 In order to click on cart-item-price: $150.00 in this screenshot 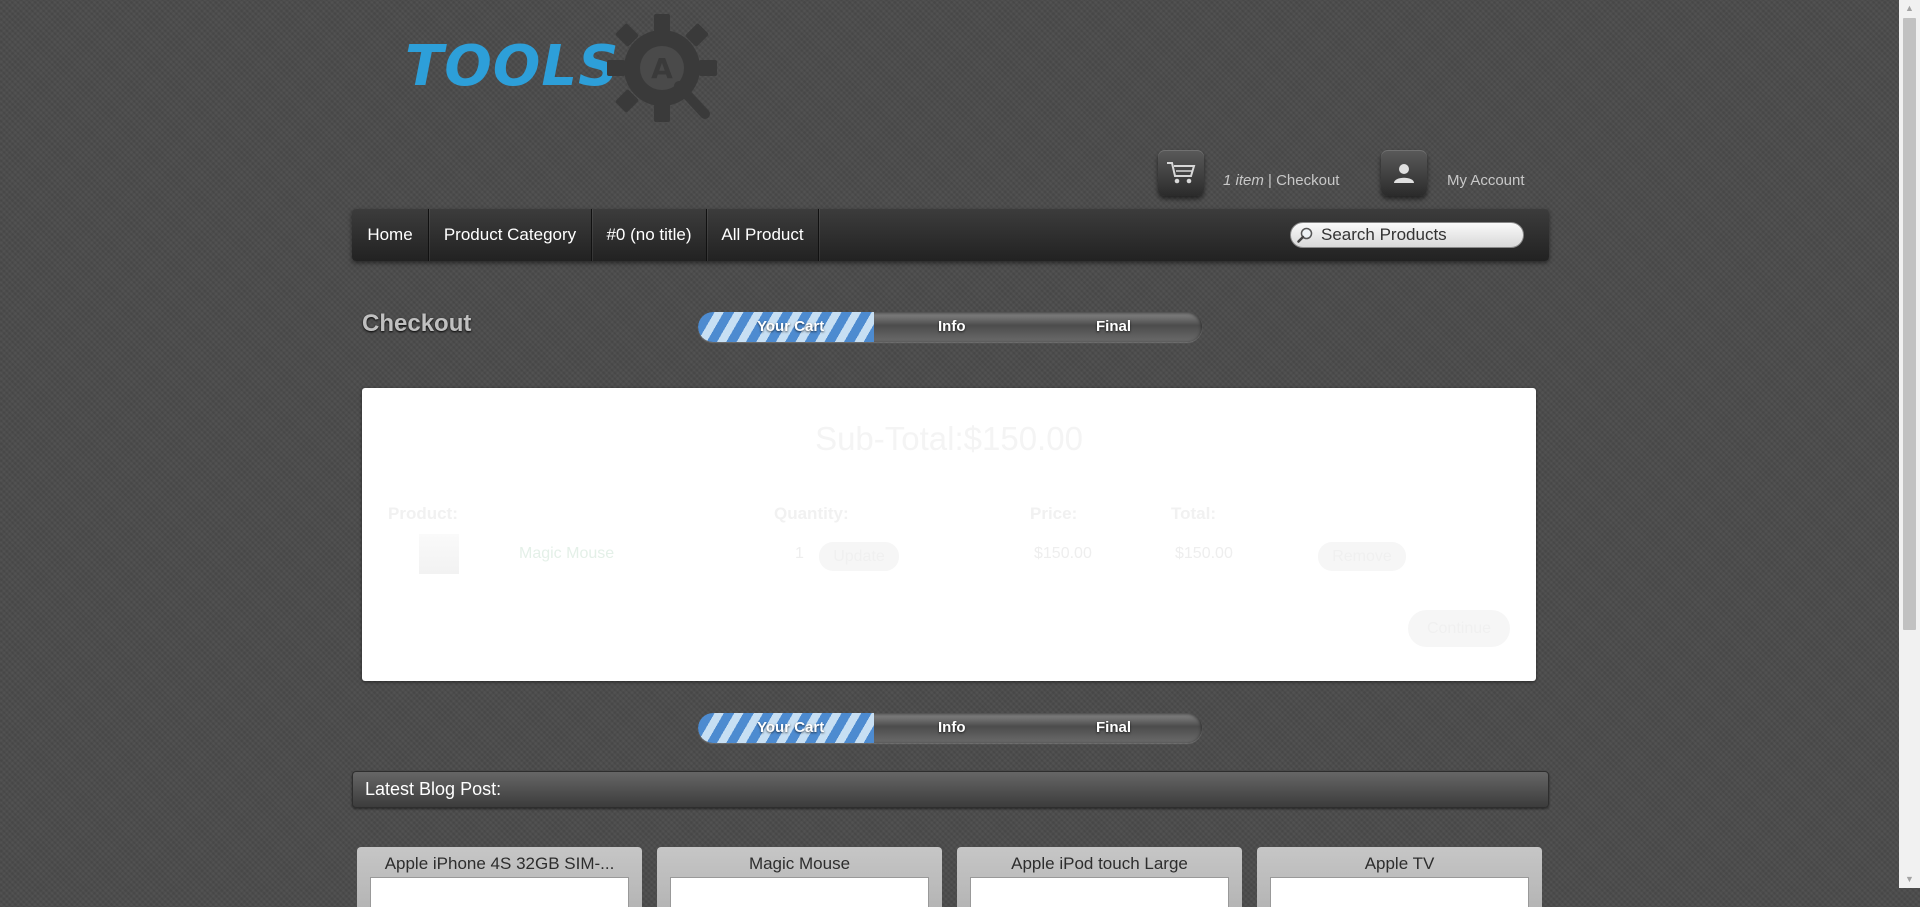, I will do `click(1063, 553)`.